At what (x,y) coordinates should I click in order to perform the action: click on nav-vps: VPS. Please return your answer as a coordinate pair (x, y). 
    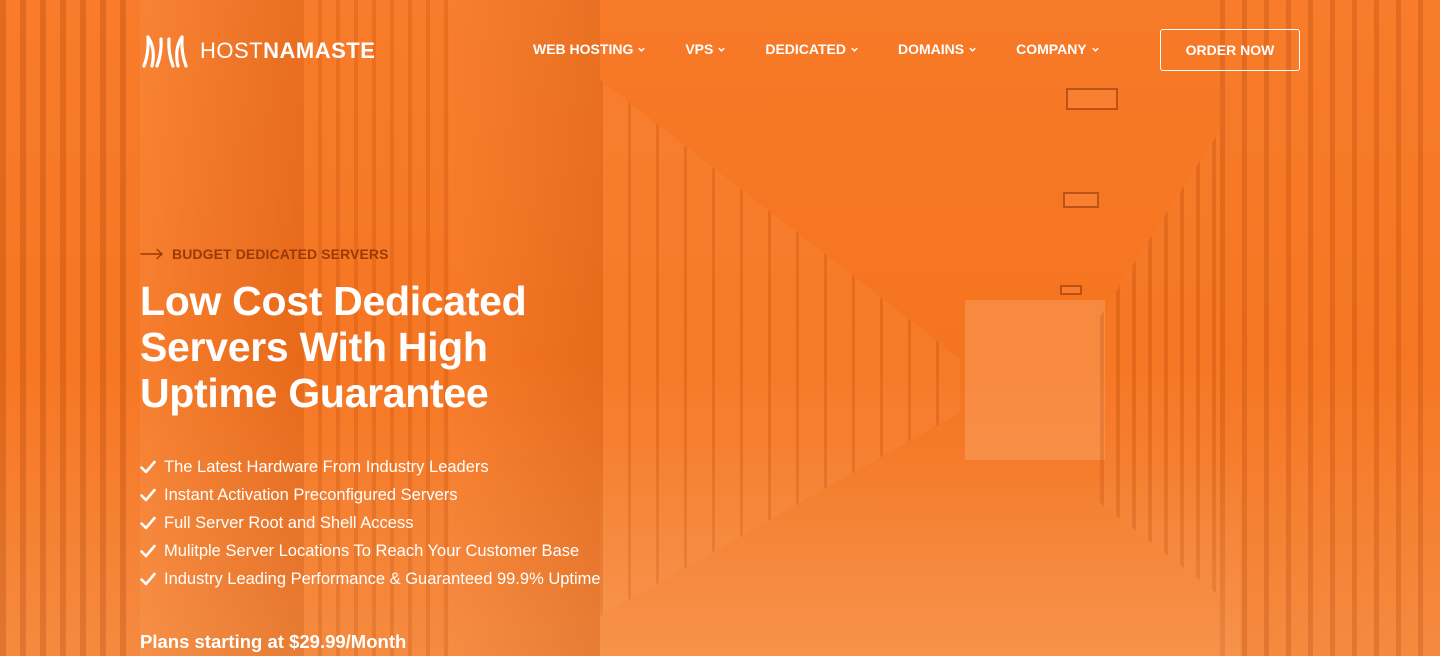
    Looking at the image, I should click on (705, 49).